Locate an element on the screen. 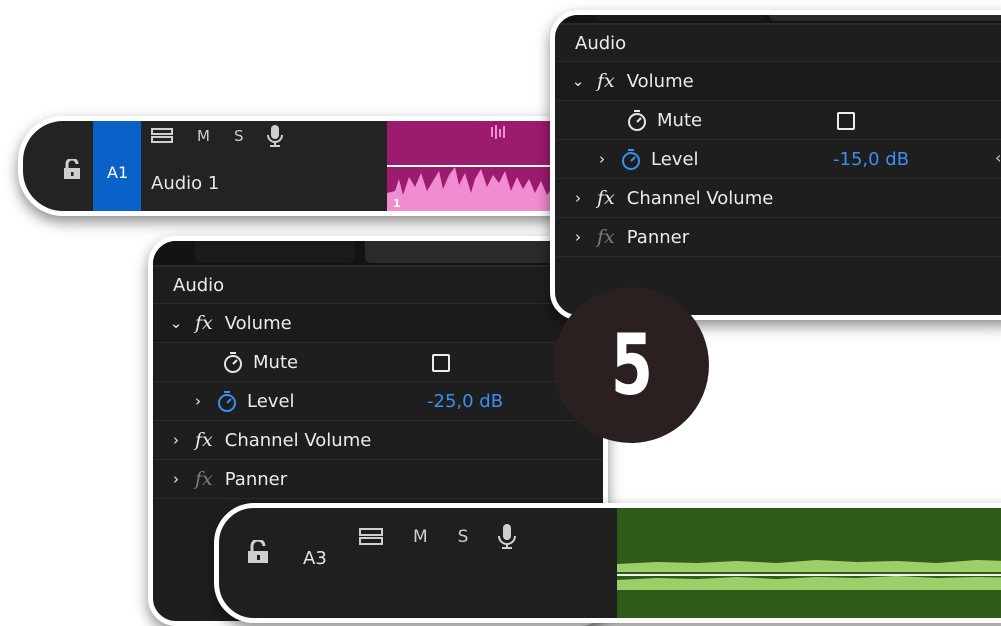 This screenshot has height=626, width=1001. param-level: › Level -15,0 dB ‹ is located at coordinates (778, 159).